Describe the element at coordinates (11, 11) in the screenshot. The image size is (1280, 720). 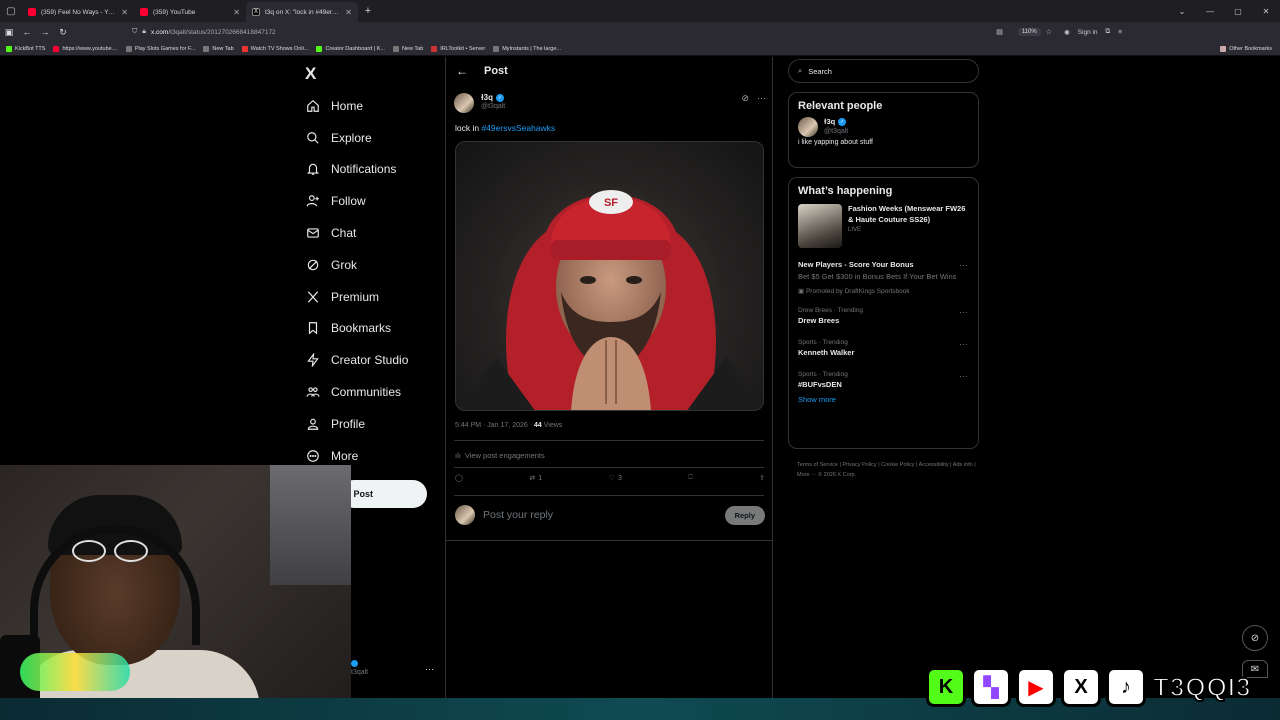
I see `tab-overview-icon: ▢` at that location.